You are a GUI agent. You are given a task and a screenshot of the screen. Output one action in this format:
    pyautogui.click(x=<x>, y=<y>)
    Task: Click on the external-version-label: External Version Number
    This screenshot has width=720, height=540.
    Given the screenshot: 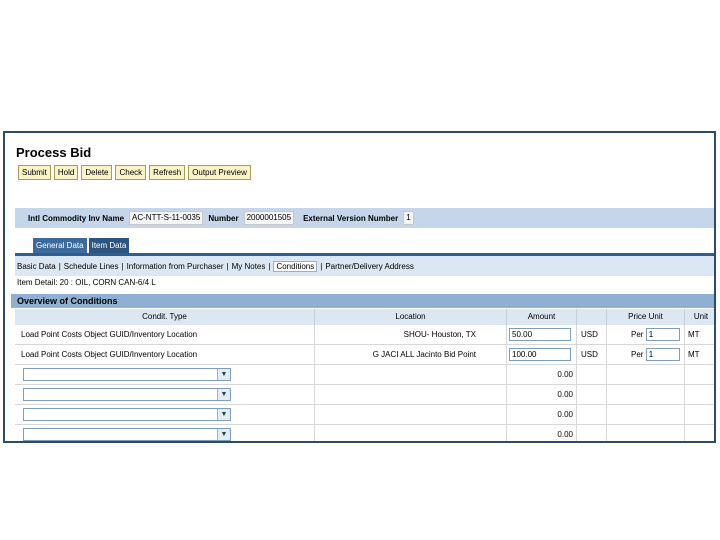 What is the action you would take?
    pyautogui.click(x=351, y=218)
    